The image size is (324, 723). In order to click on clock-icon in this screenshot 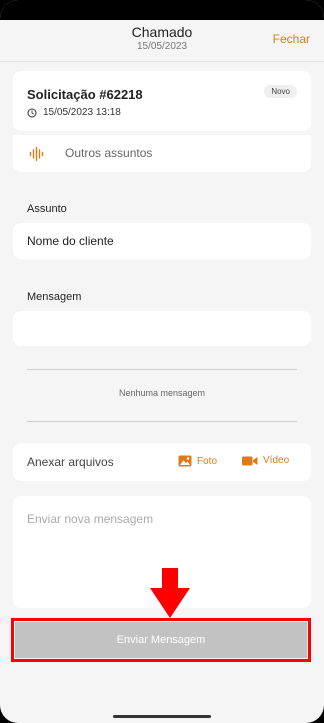, I will do `click(32, 112)`.